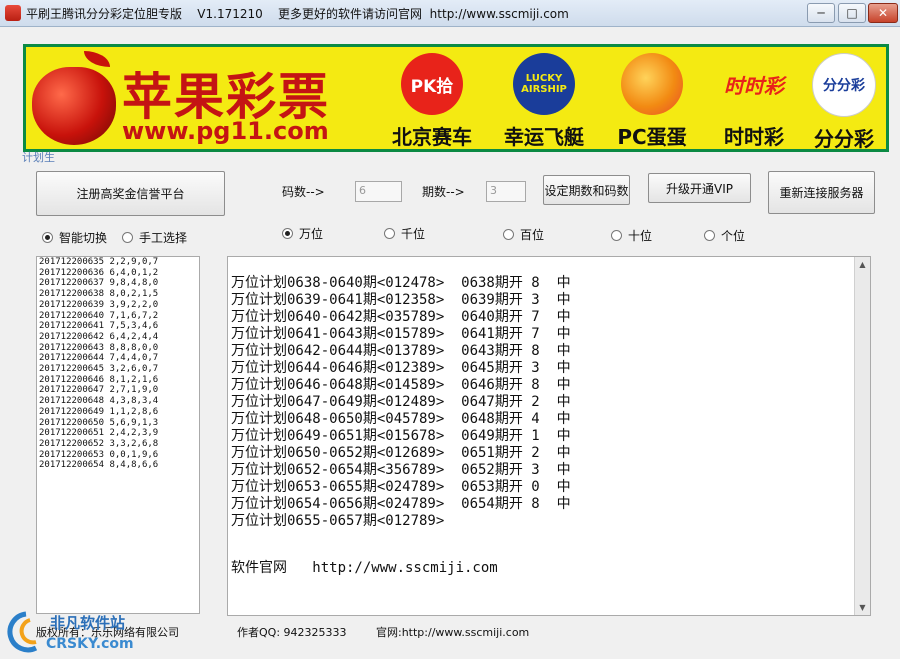  What do you see at coordinates (118, 455) in the screenshot?
I see `list-item: 201712200653 0,0,1,9,6` at bounding box center [118, 455].